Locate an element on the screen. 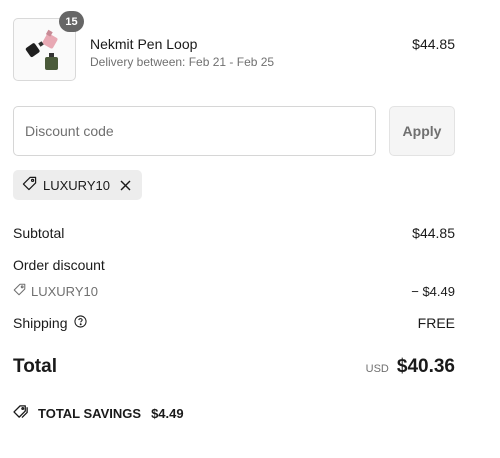 The height and width of the screenshot is (458, 500). total-row: Total USD $40.36 is located at coordinates (234, 367).